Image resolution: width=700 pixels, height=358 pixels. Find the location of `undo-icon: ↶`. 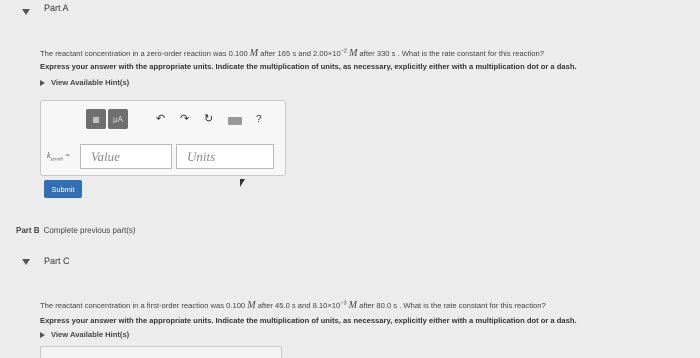

undo-icon: ↶ is located at coordinates (160, 118).